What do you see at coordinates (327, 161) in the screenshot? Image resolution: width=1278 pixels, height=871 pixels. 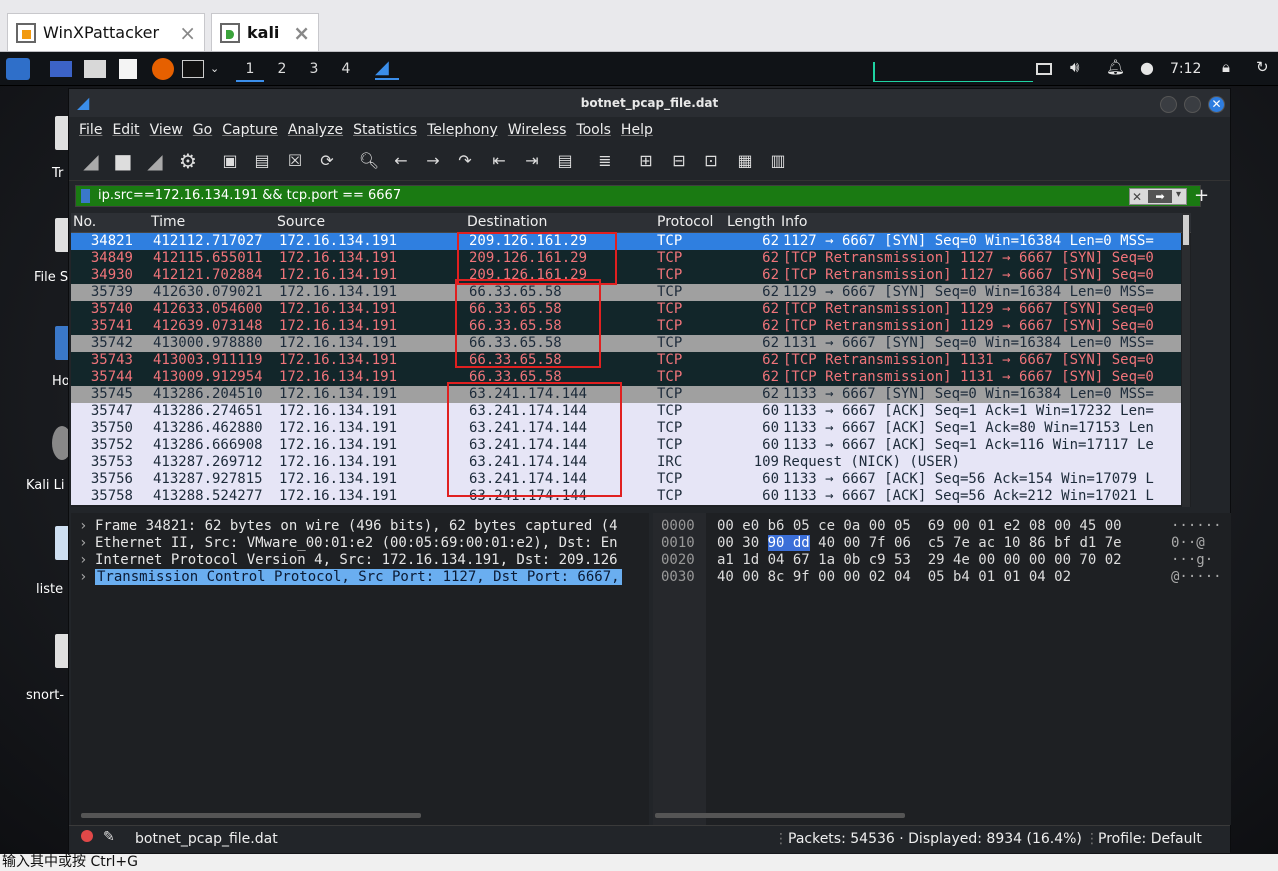 I see `reload-icon: ⟳` at bounding box center [327, 161].